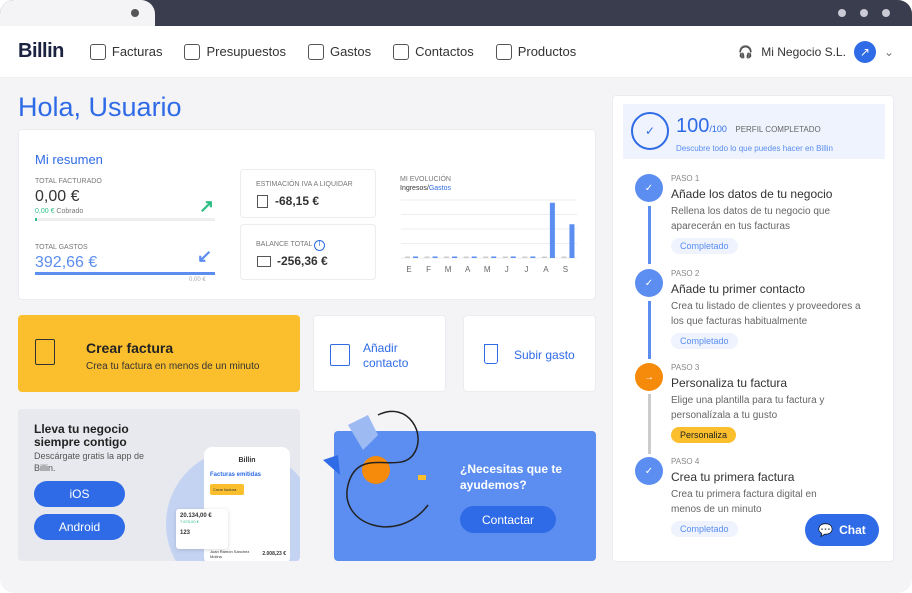 Image resolution: width=912 pixels, height=593 pixels. I want to click on add-contact-button: Añadir contacto, so click(379, 353).